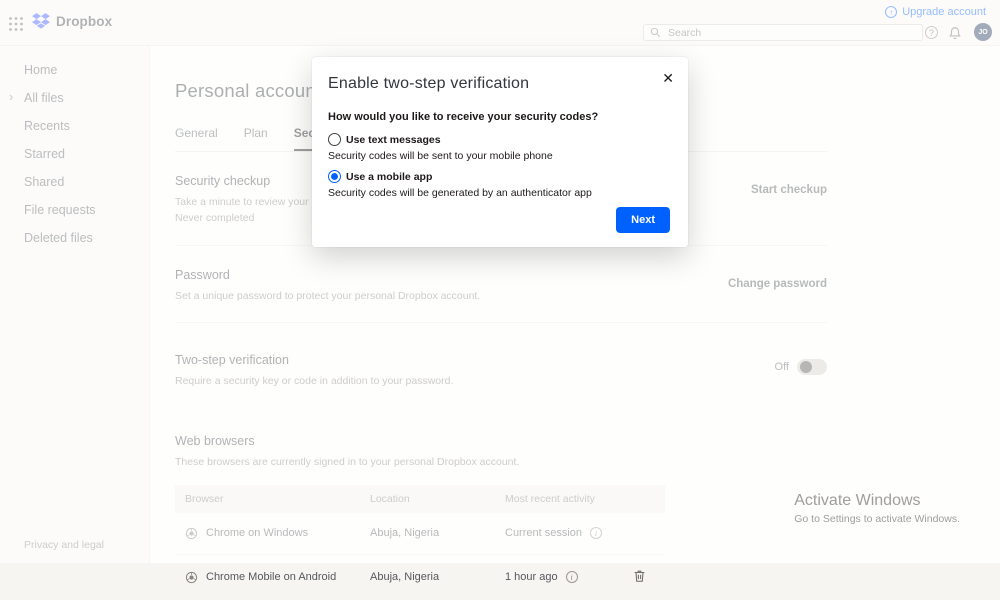 This screenshot has height=600, width=1000. Describe the element at coordinates (191, 577) in the screenshot. I see `browser-icon` at that location.